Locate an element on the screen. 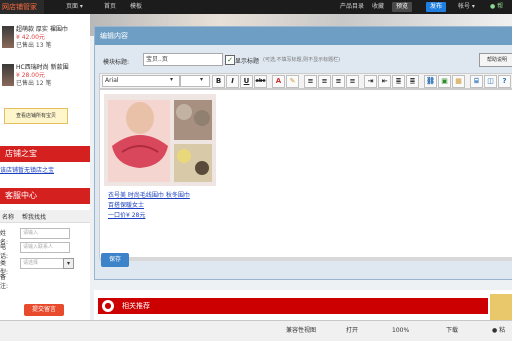 This screenshot has height=341, width=512. indent-icon: ⇥ is located at coordinates (370, 81).